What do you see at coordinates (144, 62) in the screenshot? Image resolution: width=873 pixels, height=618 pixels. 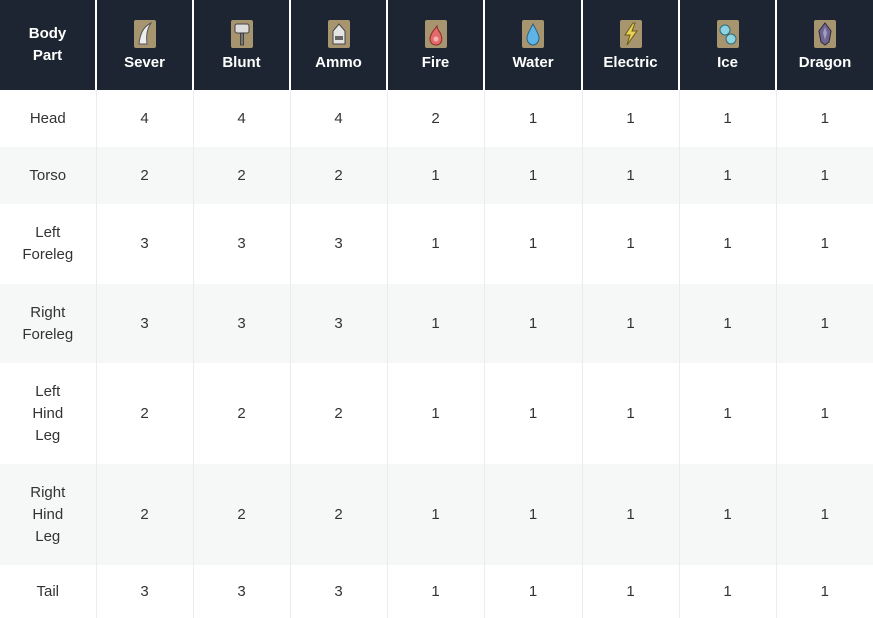 I see `header-label: Sever` at bounding box center [144, 62].